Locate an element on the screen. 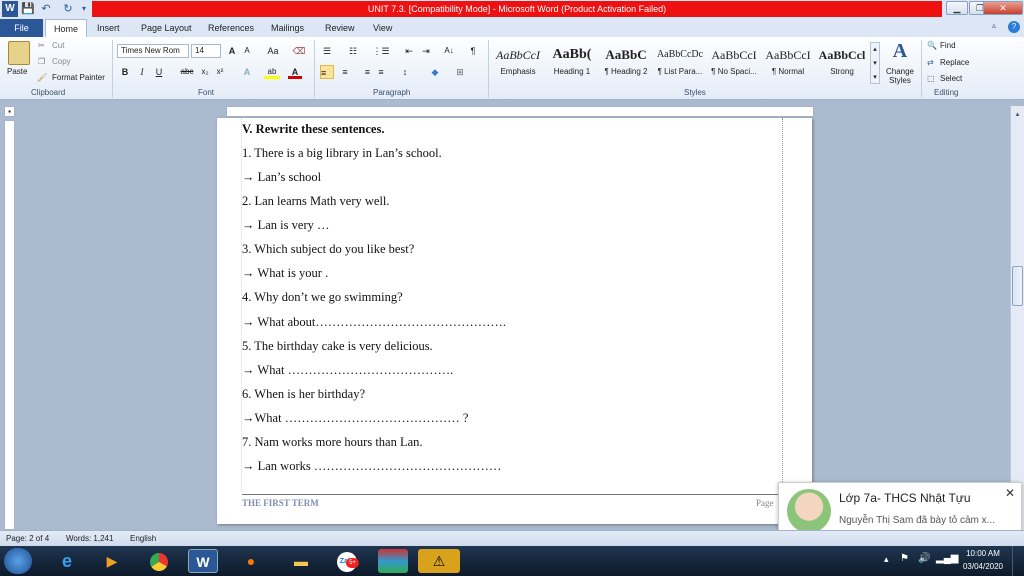 The width and height of the screenshot is (1024, 576). undo-icon: ↶ is located at coordinates (46, 9).